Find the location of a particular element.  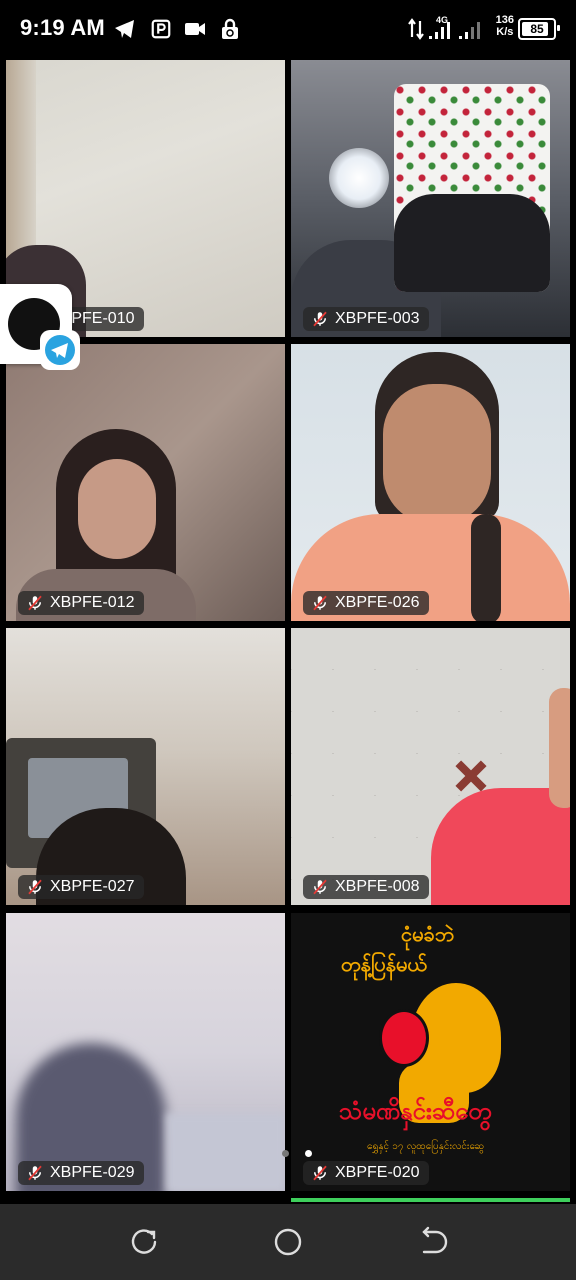

parking-icon is located at coordinates (161, 29).